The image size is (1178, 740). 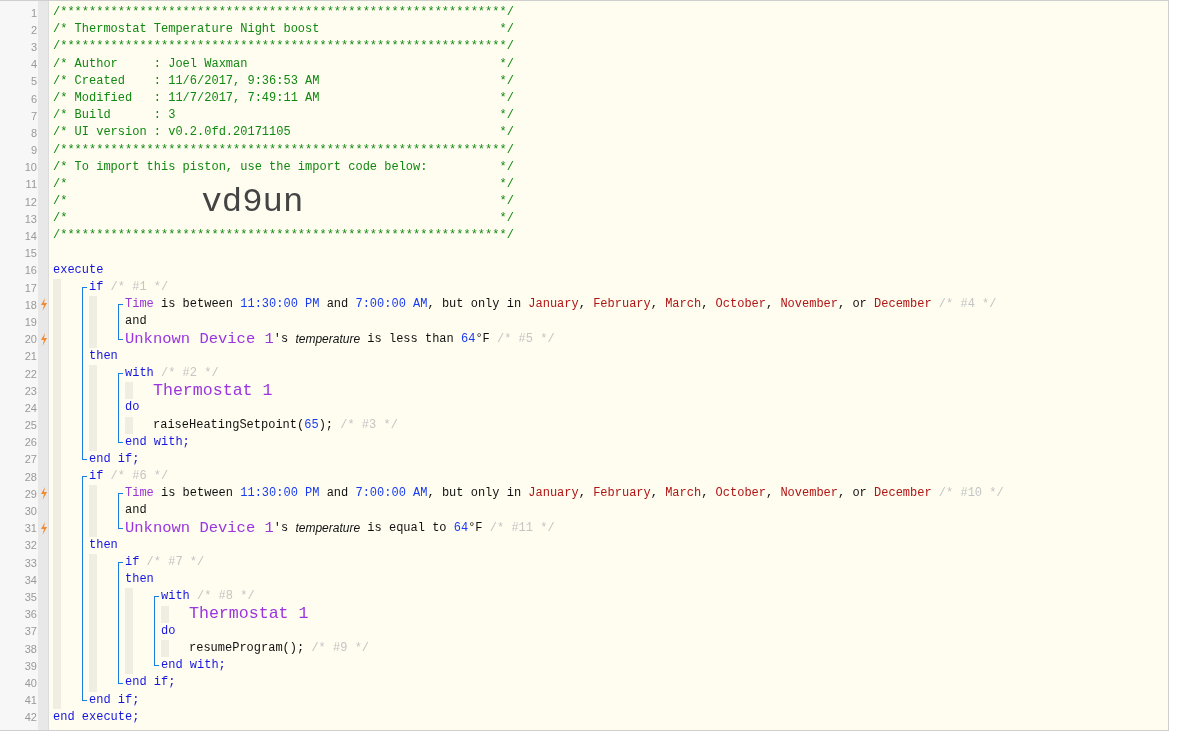 What do you see at coordinates (30, 528) in the screenshot?
I see `line-number: 31` at bounding box center [30, 528].